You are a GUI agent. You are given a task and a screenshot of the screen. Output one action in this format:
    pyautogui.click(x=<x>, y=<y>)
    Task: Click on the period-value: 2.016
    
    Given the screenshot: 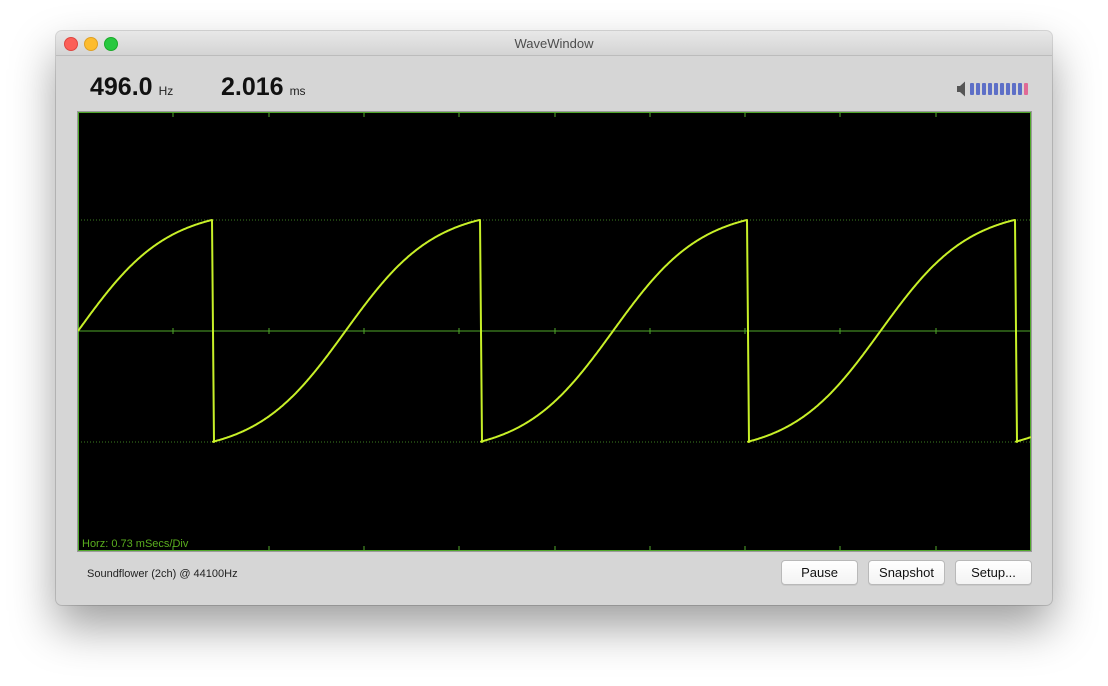 What is the action you would take?
    pyautogui.click(x=252, y=87)
    